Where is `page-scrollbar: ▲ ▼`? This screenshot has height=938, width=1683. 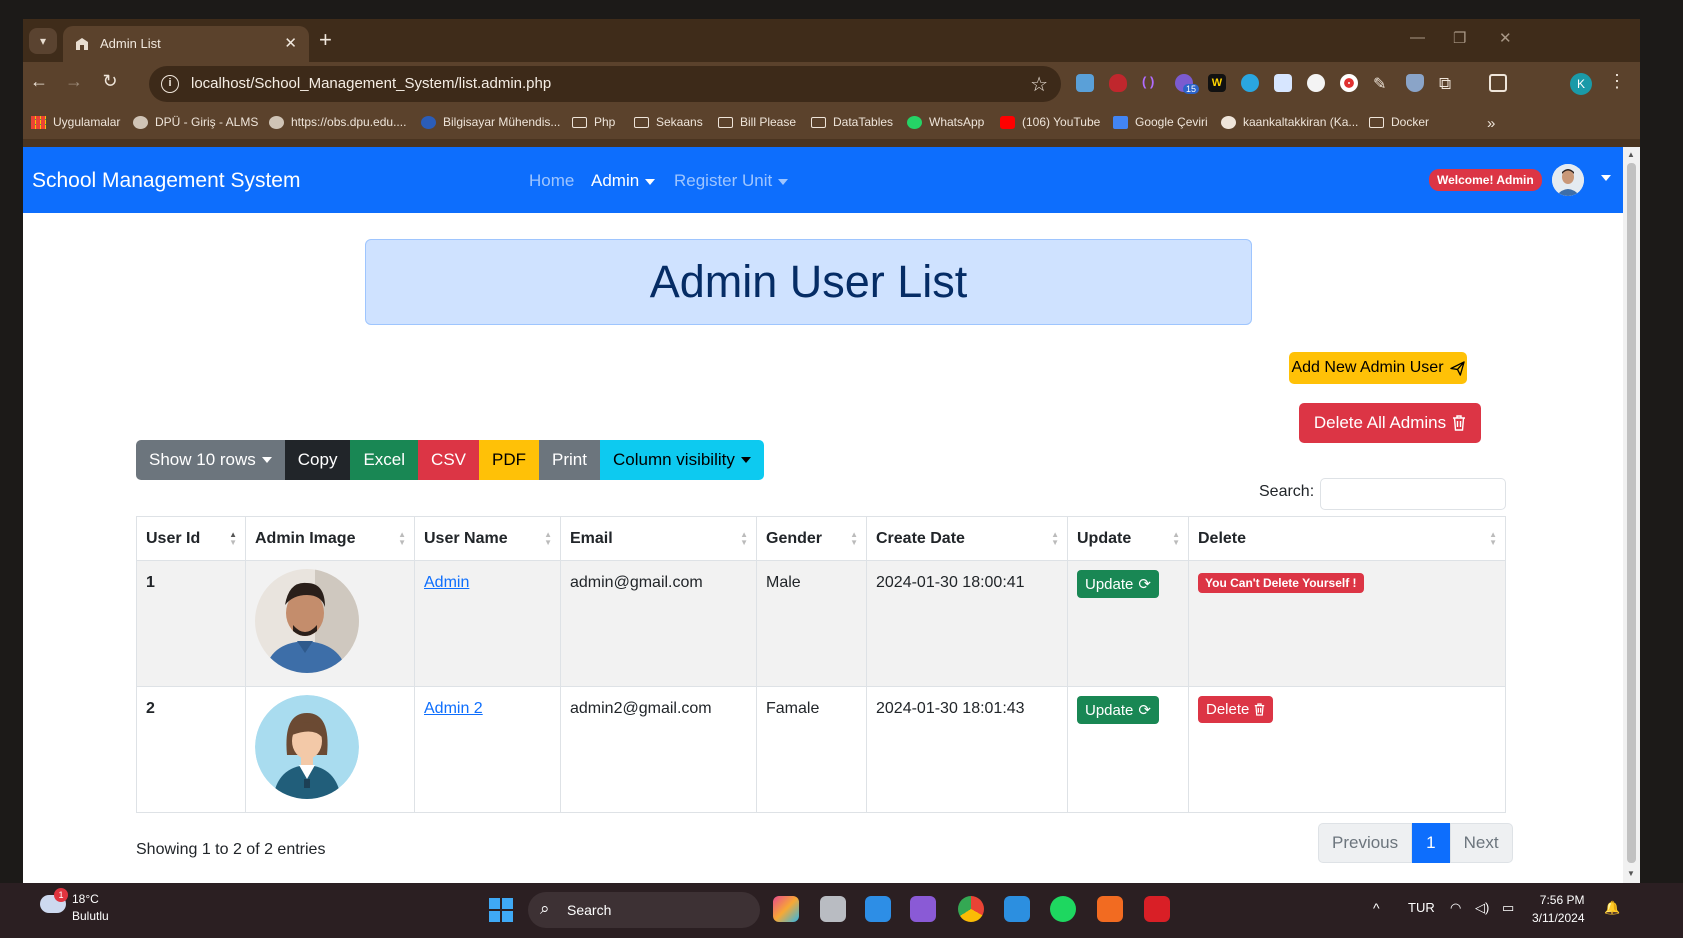
page-scrollbar: ▲ ▼ is located at coordinates (1631, 515).